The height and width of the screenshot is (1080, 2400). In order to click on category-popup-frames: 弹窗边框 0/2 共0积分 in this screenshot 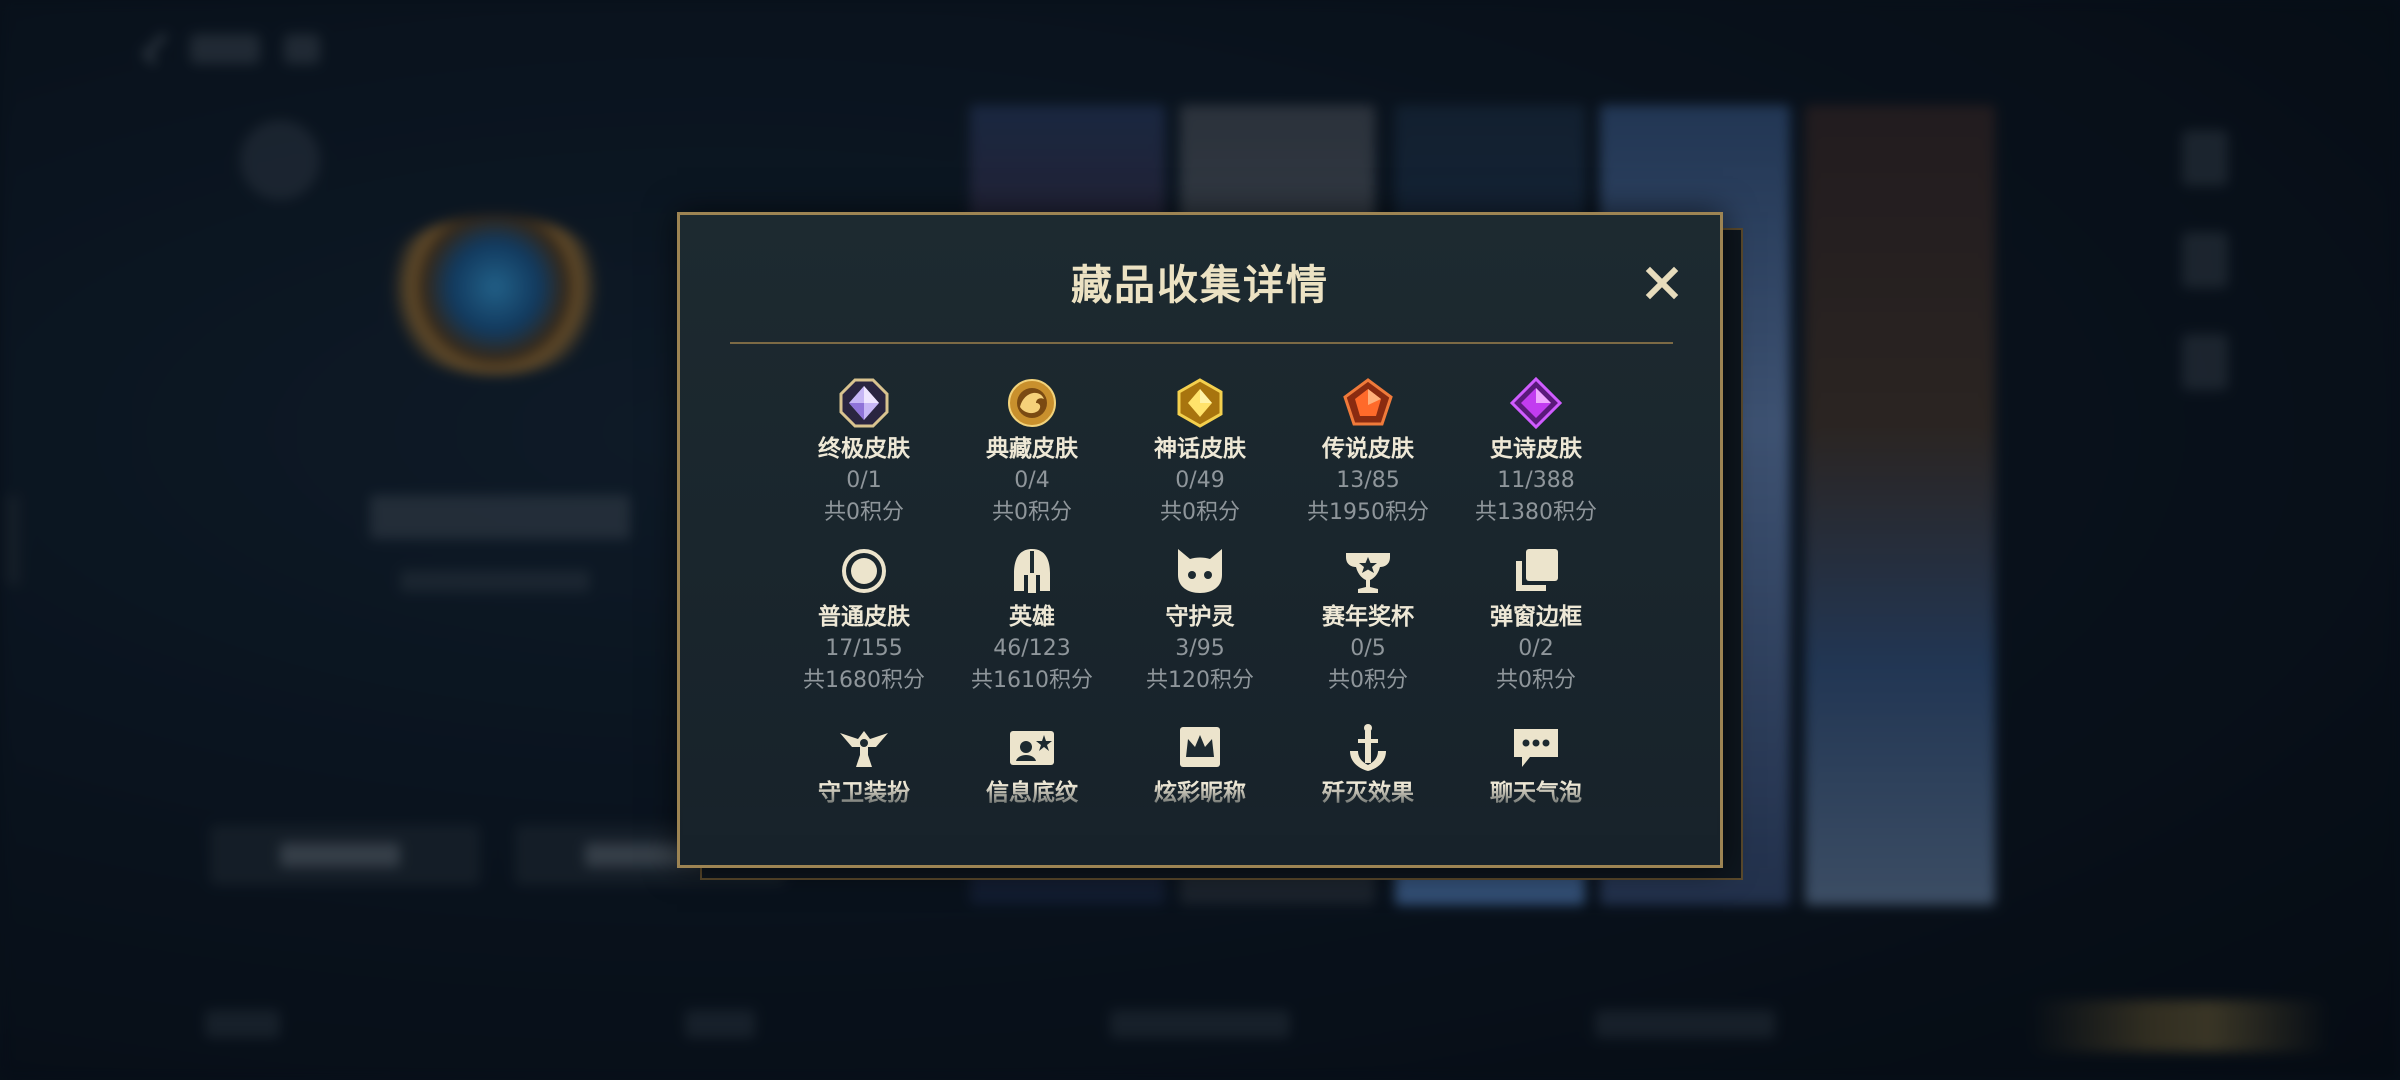, I will do `click(1536, 620)`.